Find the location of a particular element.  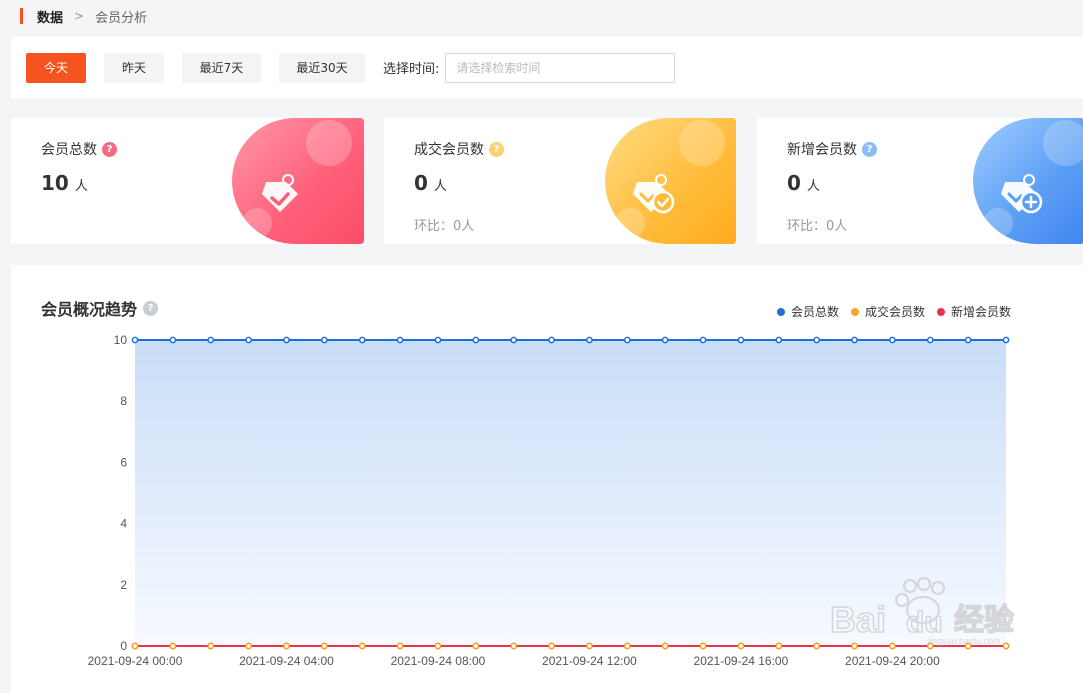

svg-text: du is located at coordinates (924, 622).